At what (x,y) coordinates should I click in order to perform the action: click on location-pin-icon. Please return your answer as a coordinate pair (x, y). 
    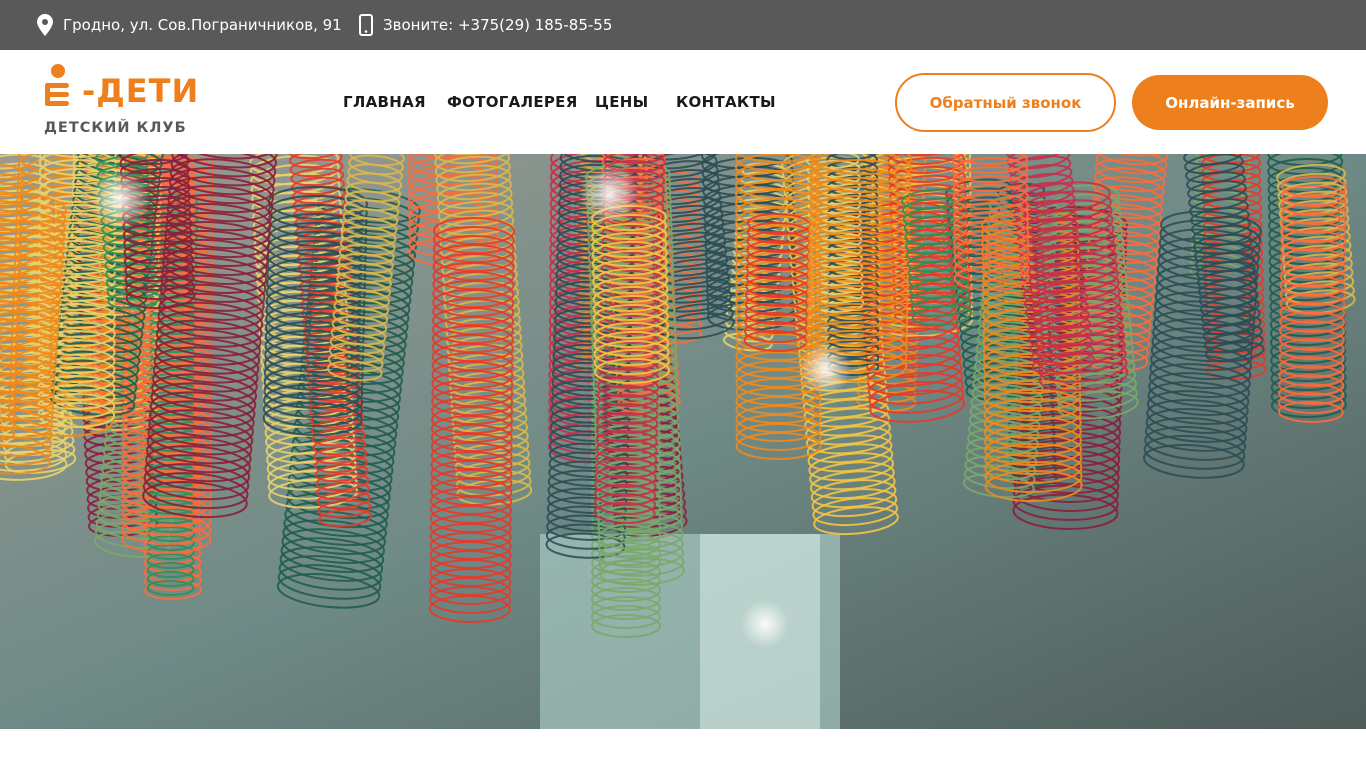
    Looking at the image, I should click on (45, 25).